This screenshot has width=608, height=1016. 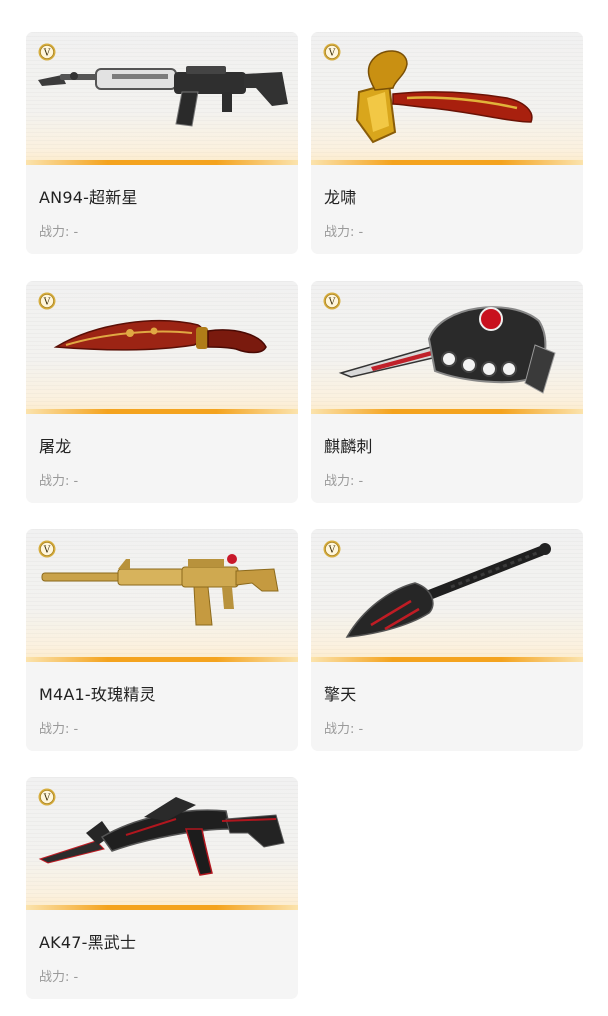 I want to click on weapon-card-m4a1: V M4A1-玫瑰精灵 战力: -, so click(x=162, y=640).